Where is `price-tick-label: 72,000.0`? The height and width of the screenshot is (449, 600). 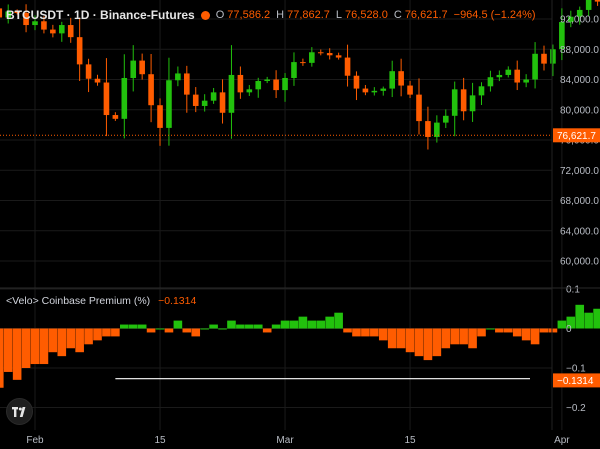
price-tick-label: 72,000.0 is located at coordinates (579, 171).